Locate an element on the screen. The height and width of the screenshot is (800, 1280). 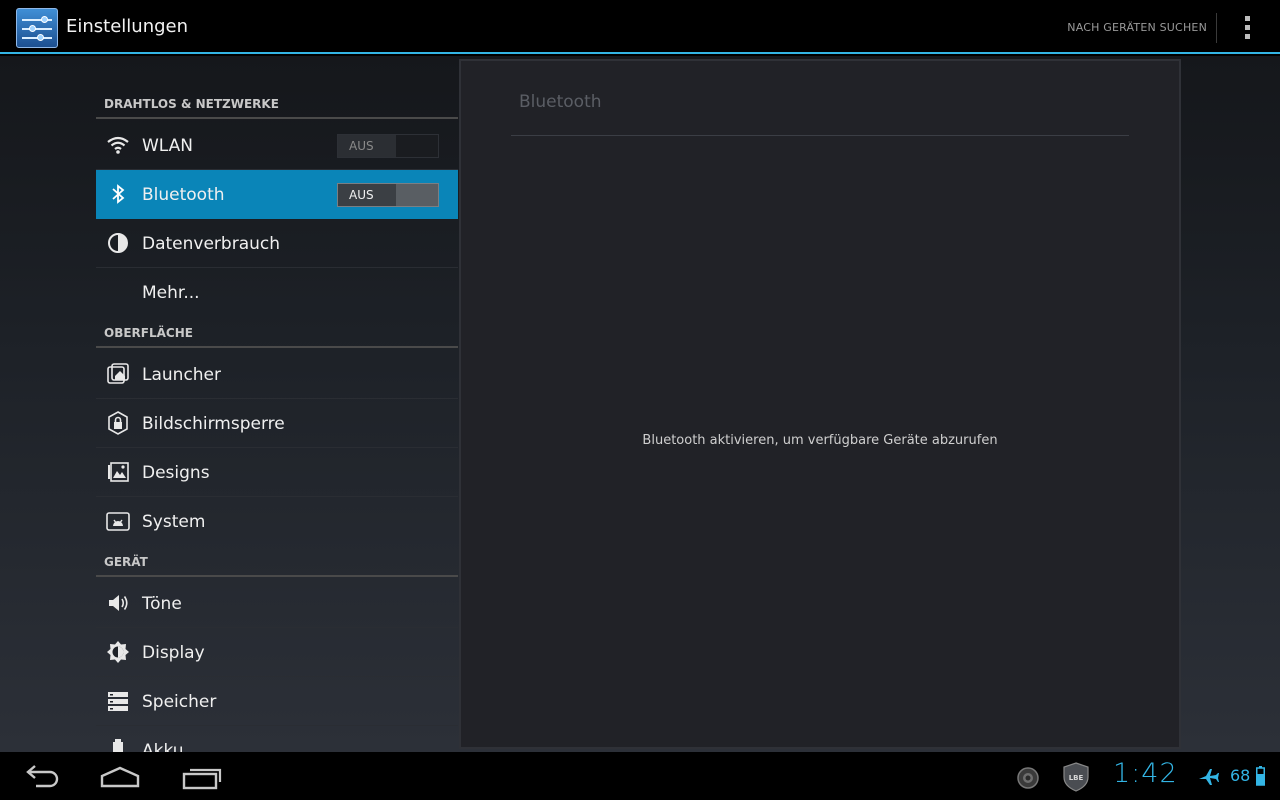
action-bar-divider is located at coordinates (1216, 28).